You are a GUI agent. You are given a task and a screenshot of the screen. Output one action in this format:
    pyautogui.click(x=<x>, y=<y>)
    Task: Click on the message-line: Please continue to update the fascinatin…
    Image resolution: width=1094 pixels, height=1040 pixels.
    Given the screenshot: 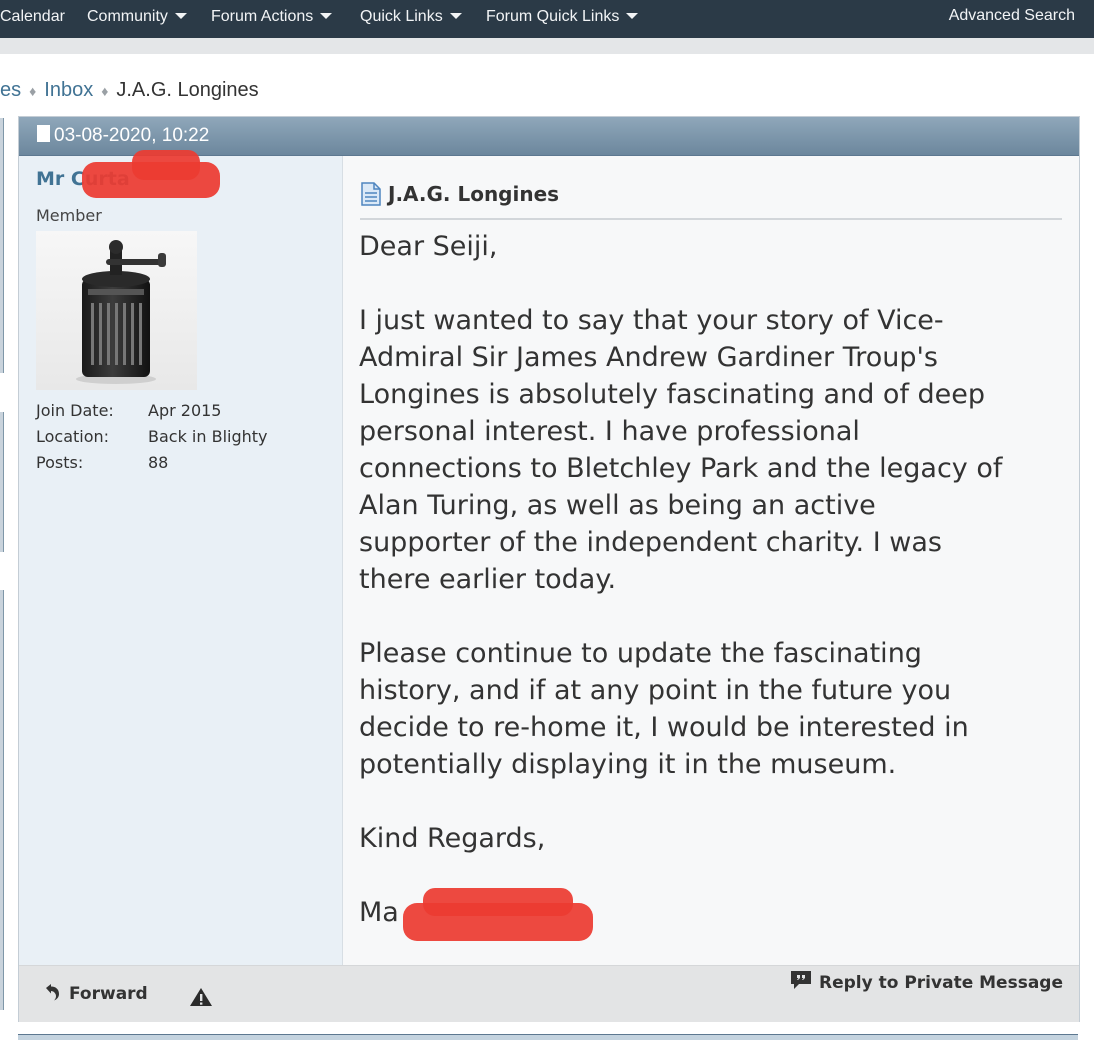 What is the action you would take?
    pyautogui.click(x=640, y=653)
    